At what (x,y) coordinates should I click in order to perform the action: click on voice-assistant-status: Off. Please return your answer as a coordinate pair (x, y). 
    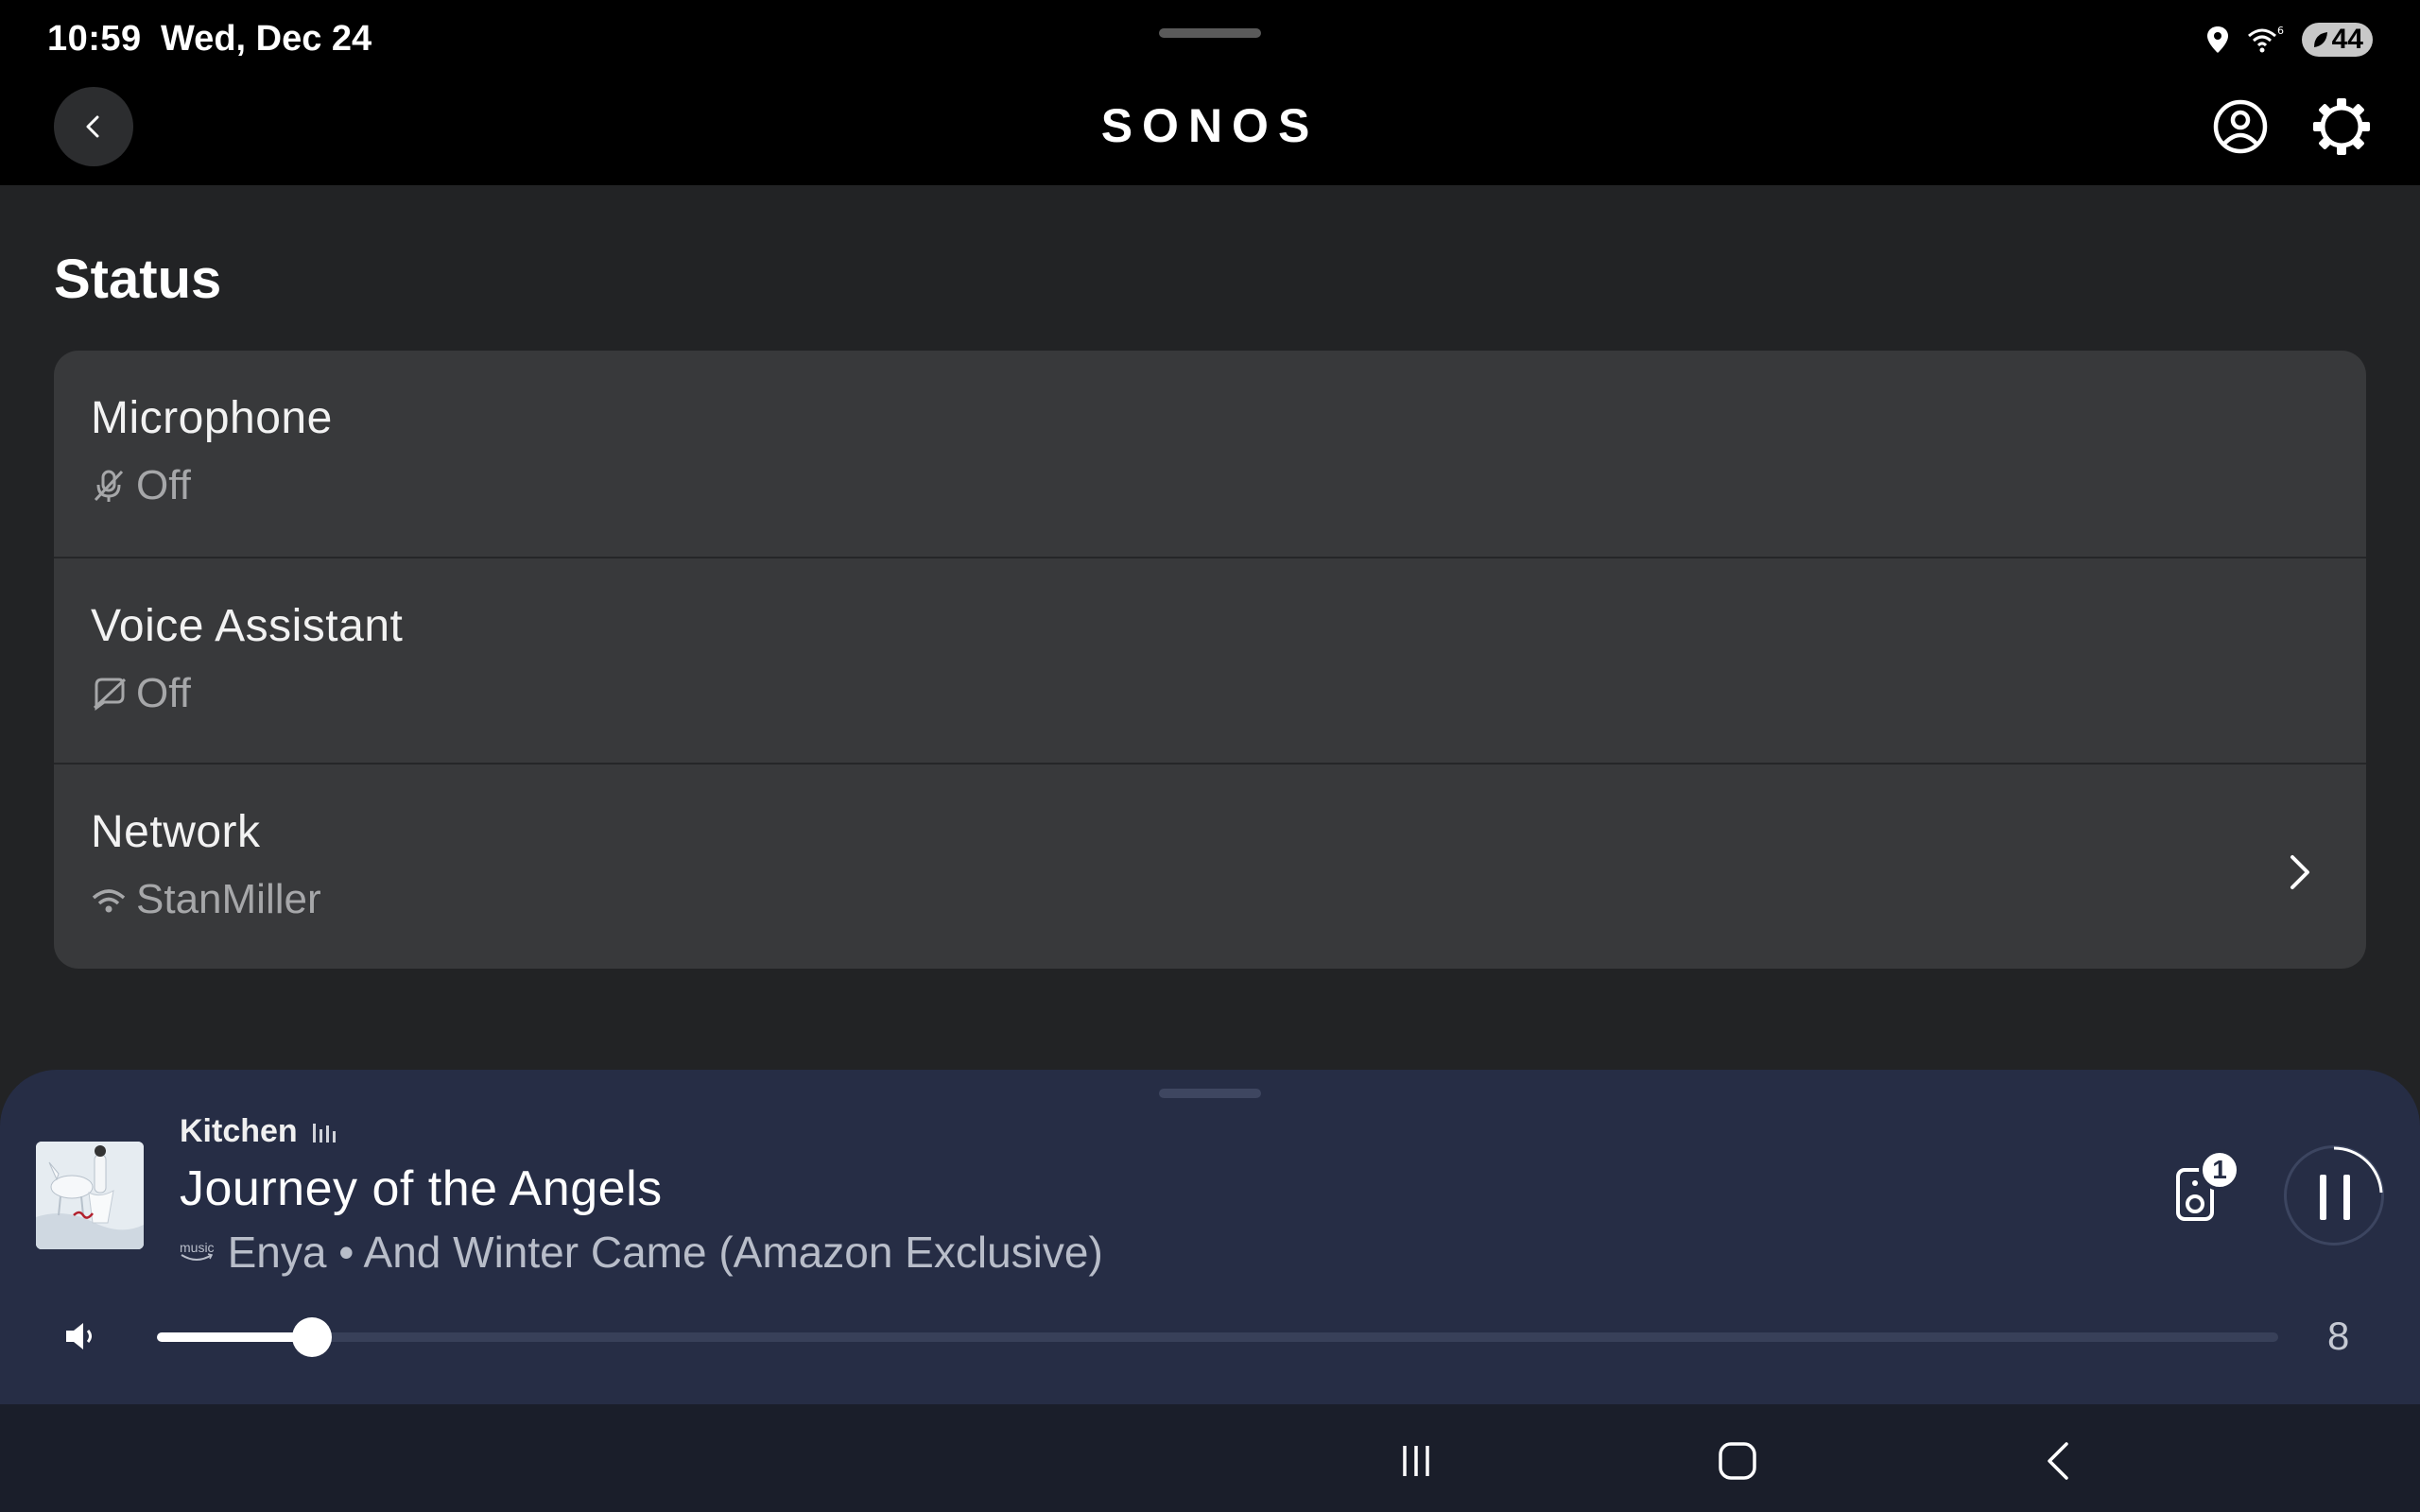
    Looking at the image, I should click on (163, 693).